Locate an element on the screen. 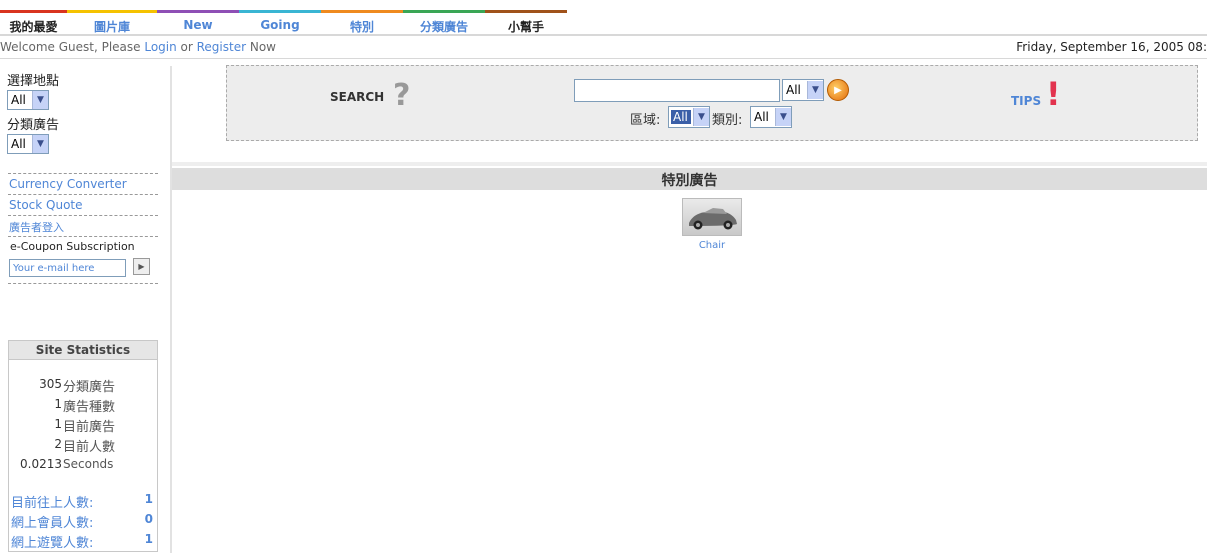  special-ad-caption: Chair is located at coordinates (712, 245).